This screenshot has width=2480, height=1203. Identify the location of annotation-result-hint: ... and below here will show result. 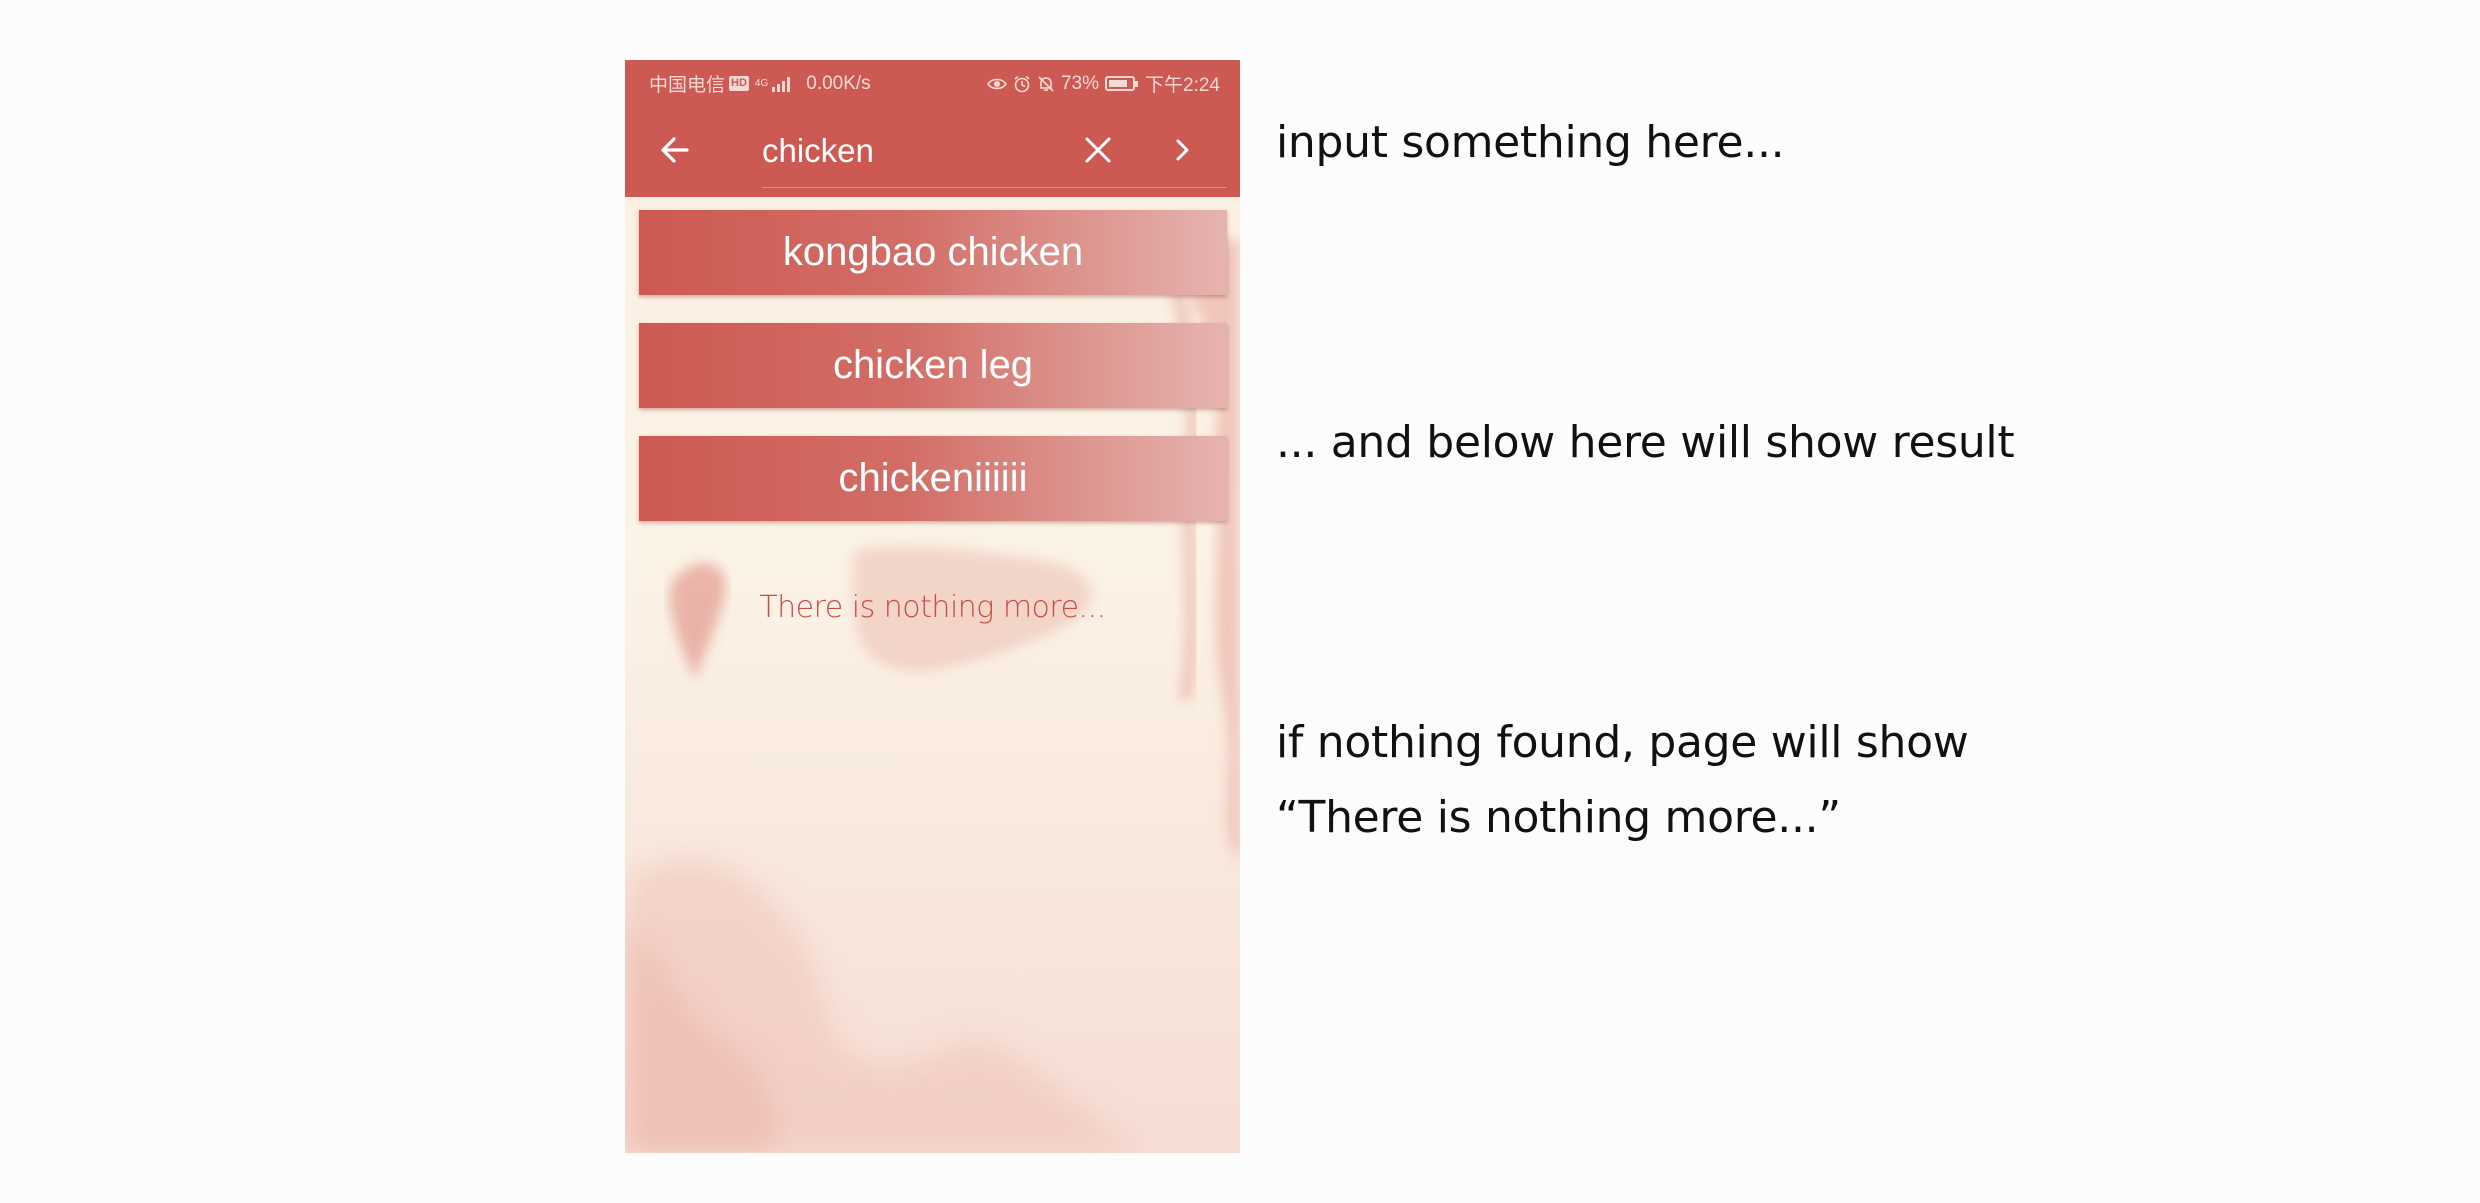
(1645, 442).